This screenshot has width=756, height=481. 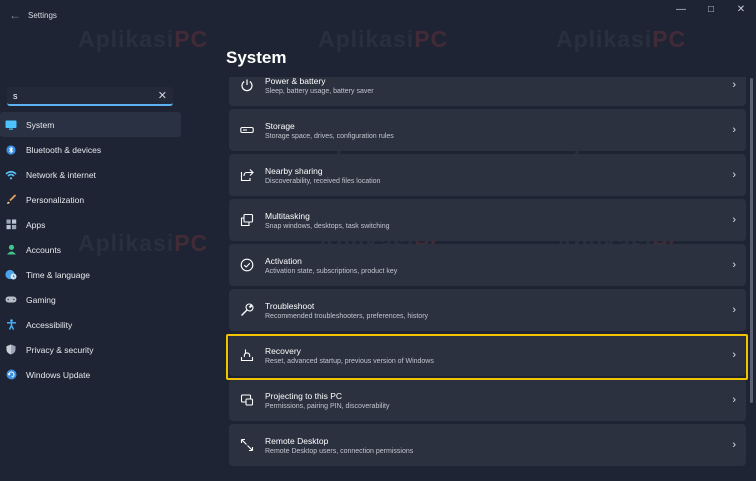 I want to click on recovery-icon, so click(x=247, y=355).